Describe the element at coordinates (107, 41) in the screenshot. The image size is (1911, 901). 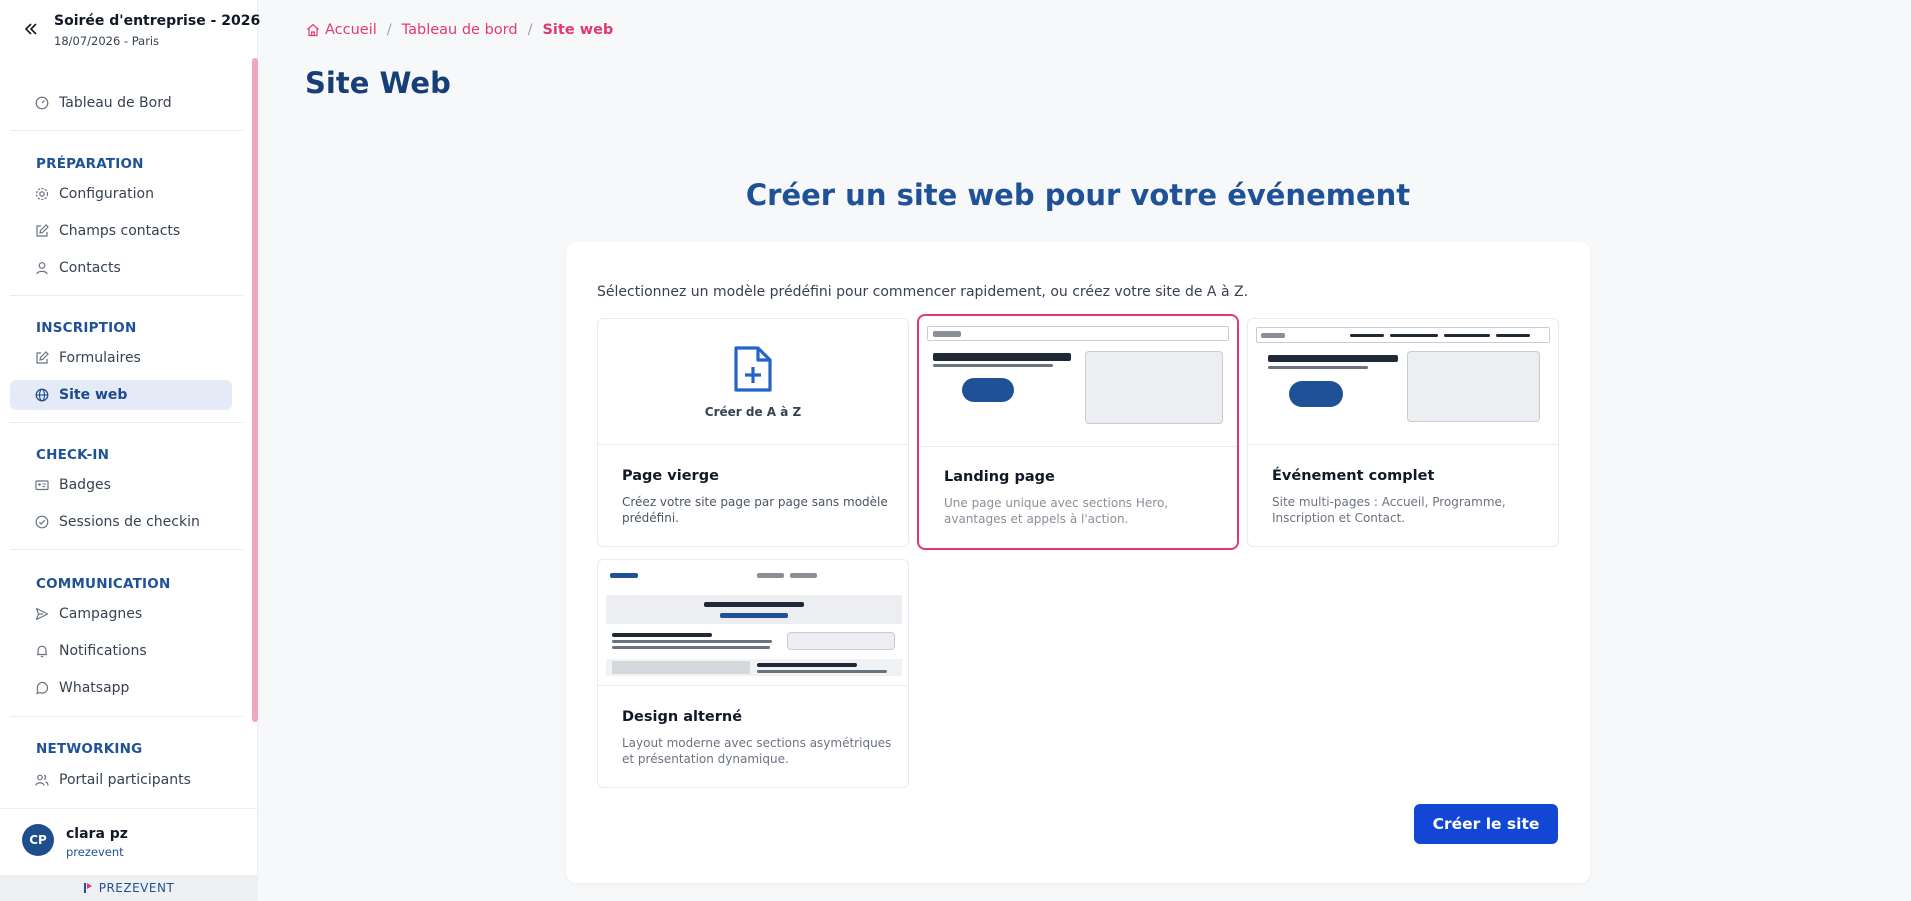
I see `event-subtitle: 18/07/2026 - Paris` at that location.